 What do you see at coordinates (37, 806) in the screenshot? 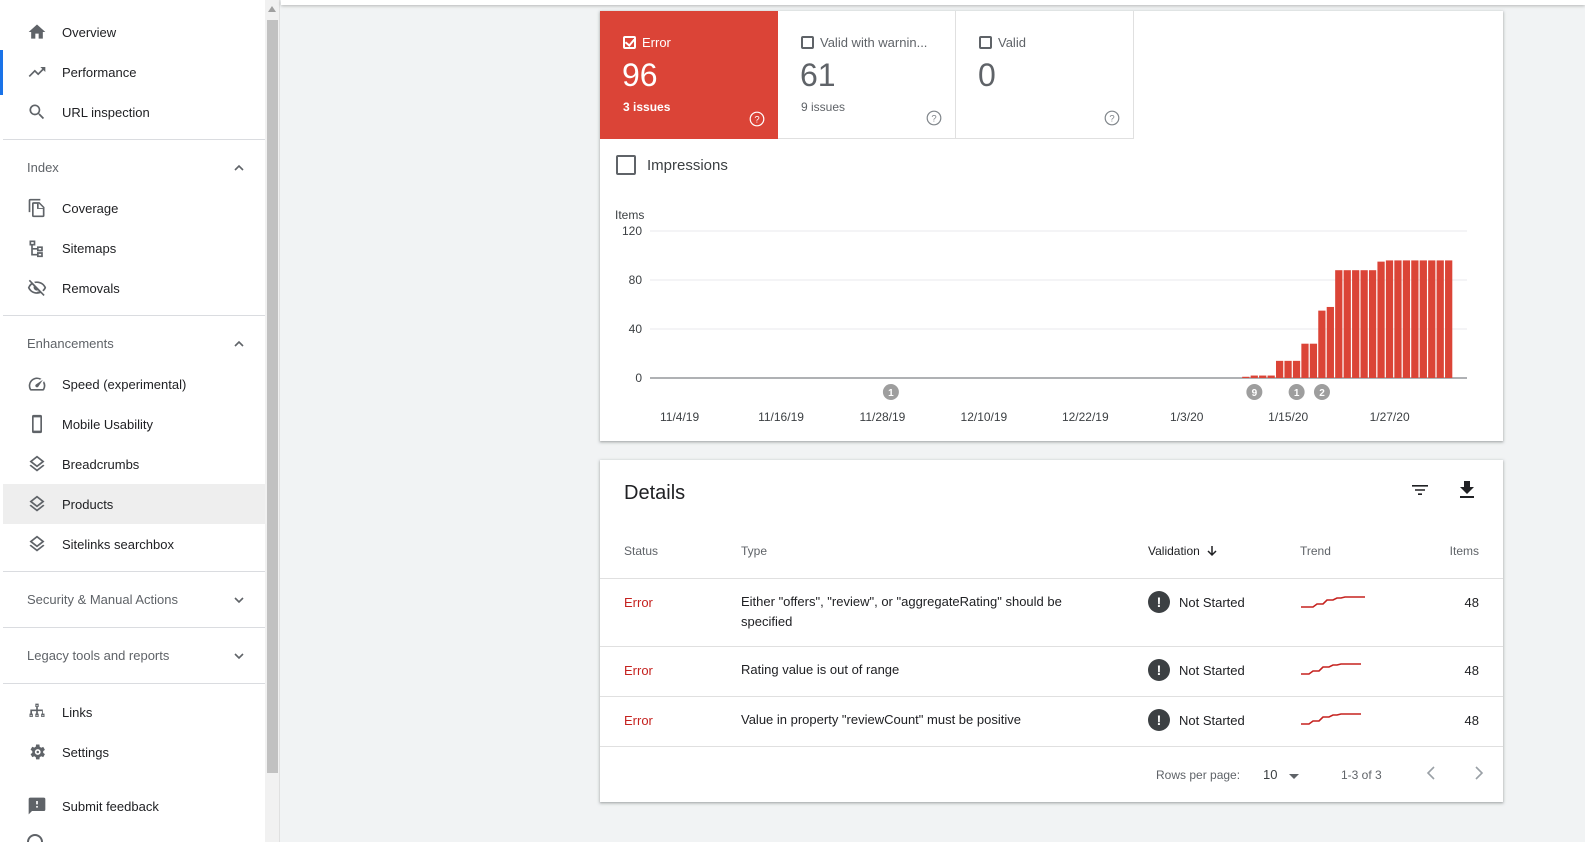
I see `feedback-icon` at bounding box center [37, 806].